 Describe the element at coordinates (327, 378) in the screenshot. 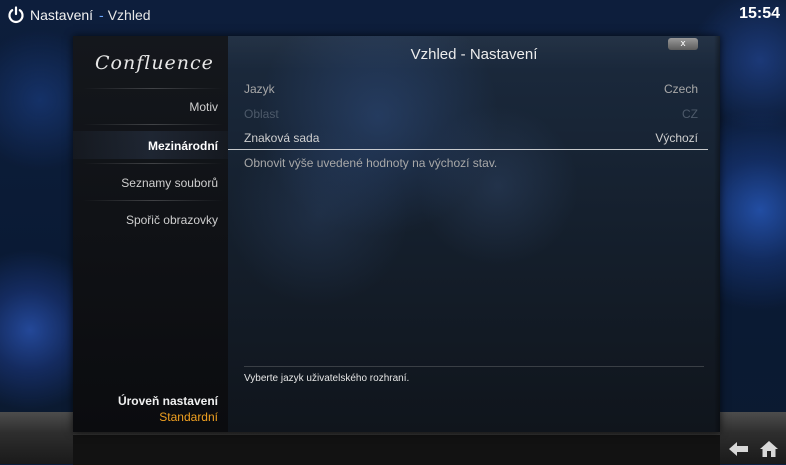

I see `setting-description: Vyberte jazyk uživatelského rozhraní.` at that location.